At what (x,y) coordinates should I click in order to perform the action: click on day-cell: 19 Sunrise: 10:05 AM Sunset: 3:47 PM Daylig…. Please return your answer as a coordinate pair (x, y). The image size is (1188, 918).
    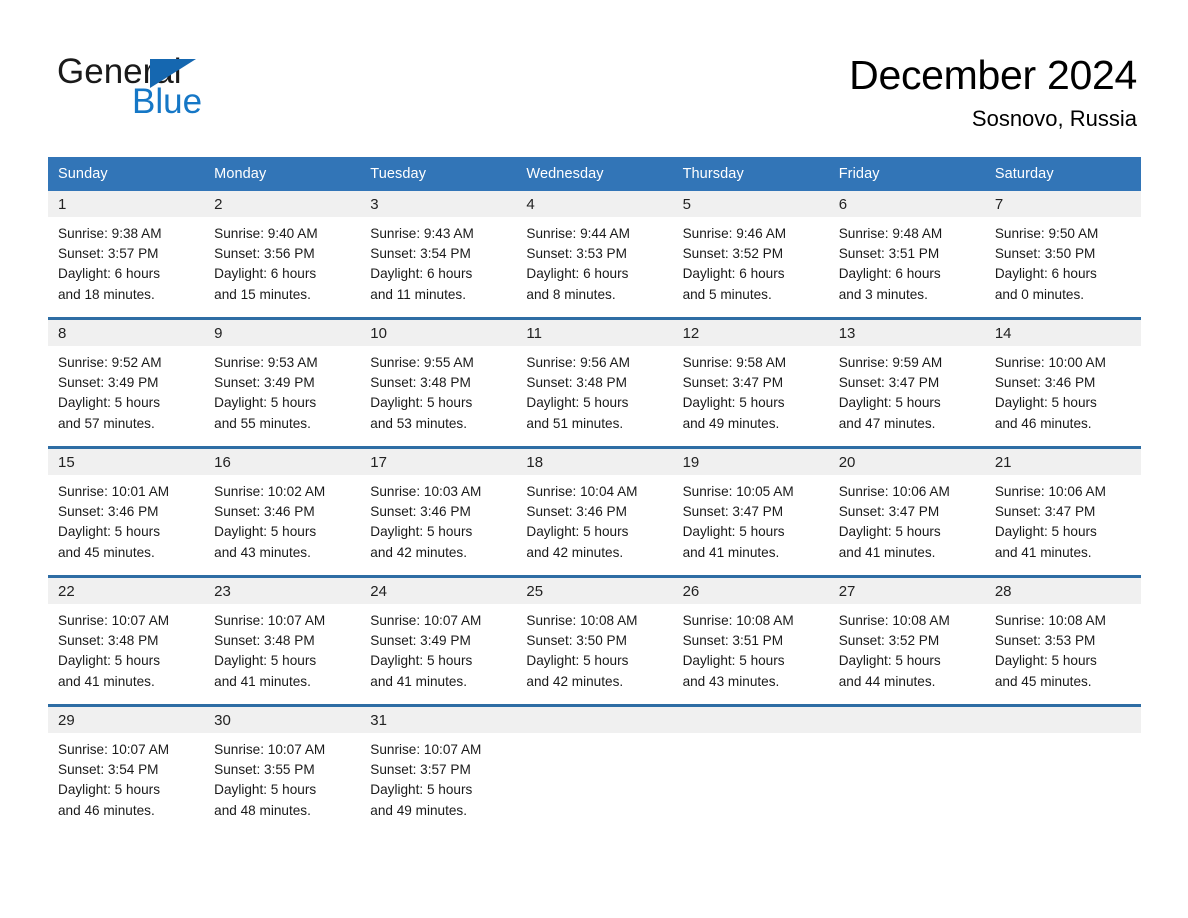
    Looking at the image, I should click on (750, 511).